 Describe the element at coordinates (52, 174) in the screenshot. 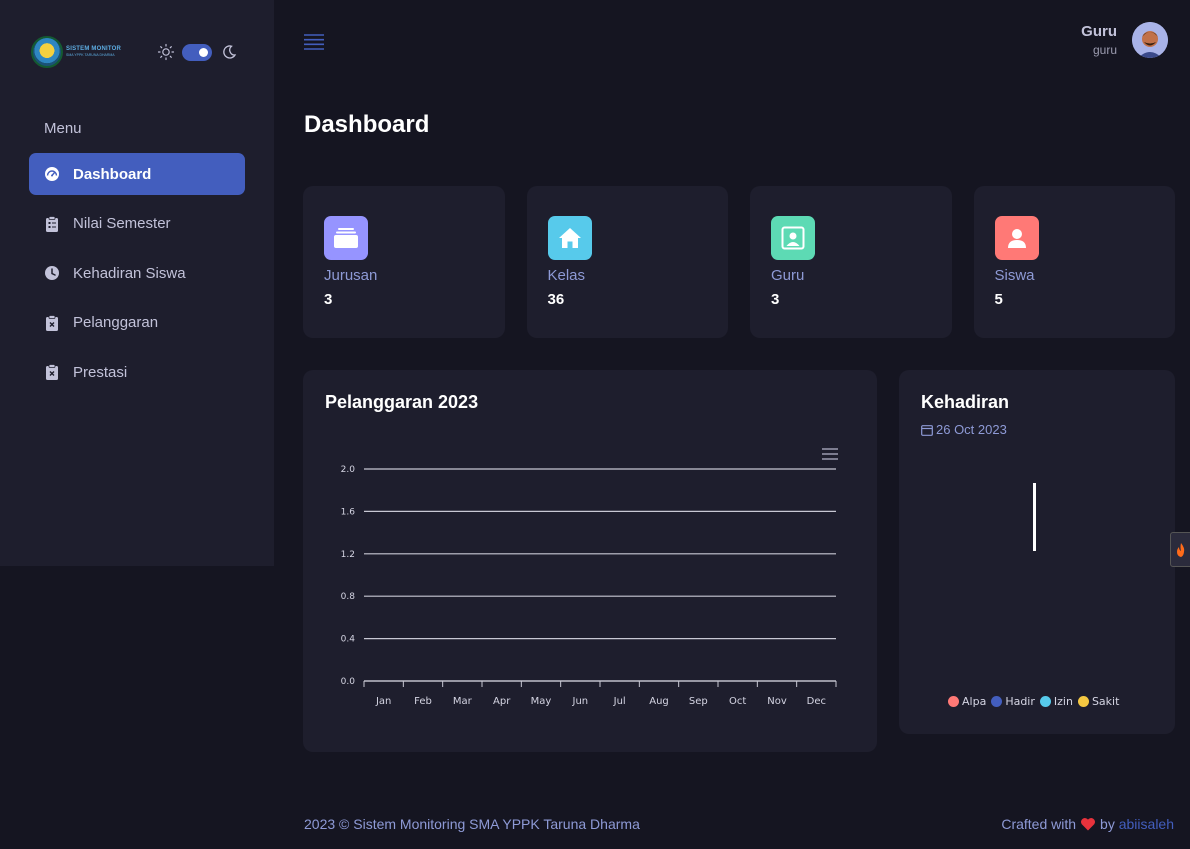

I see `dashboard-icon` at that location.